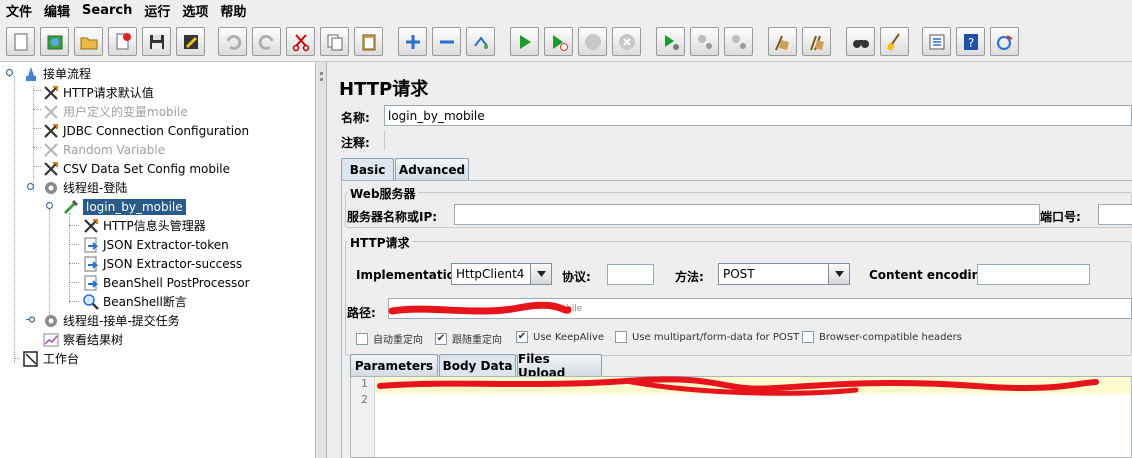 Image resolution: width=1132 pixels, height=458 pixels. Describe the element at coordinates (176, 282) in the screenshot. I see `tree-node-label: BeanShell PostProcessor` at that location.